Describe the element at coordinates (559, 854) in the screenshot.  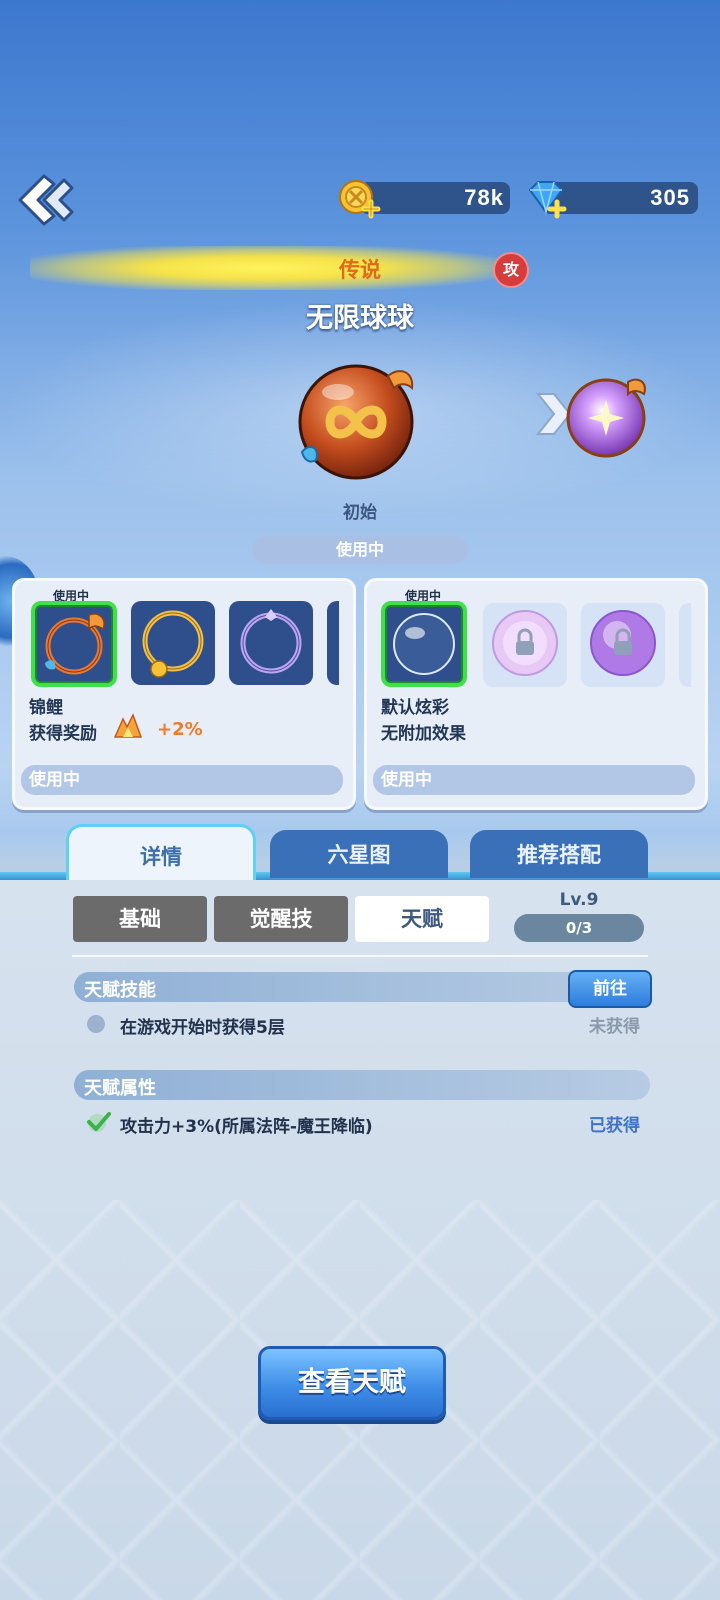
I see `tab-recommend: 推荐搭配` at that location.